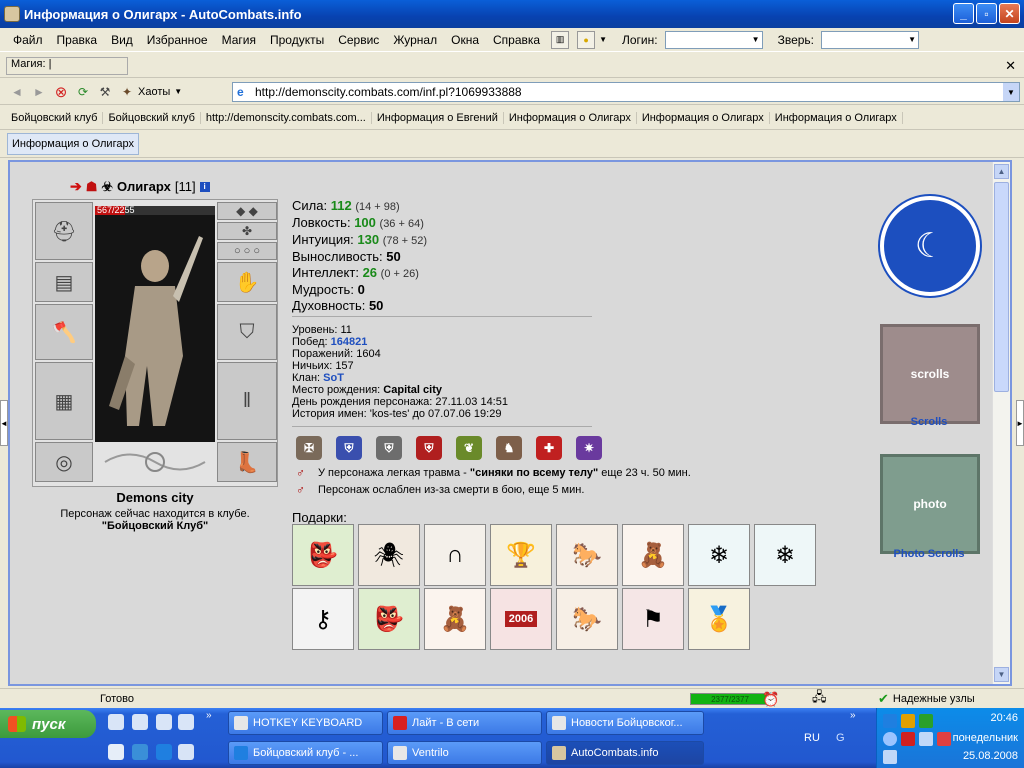 The image size is (1024, 768). Describe the element at coordinates (586, 39) in the screenshot. I see `bulb-icon: ●` at that location.